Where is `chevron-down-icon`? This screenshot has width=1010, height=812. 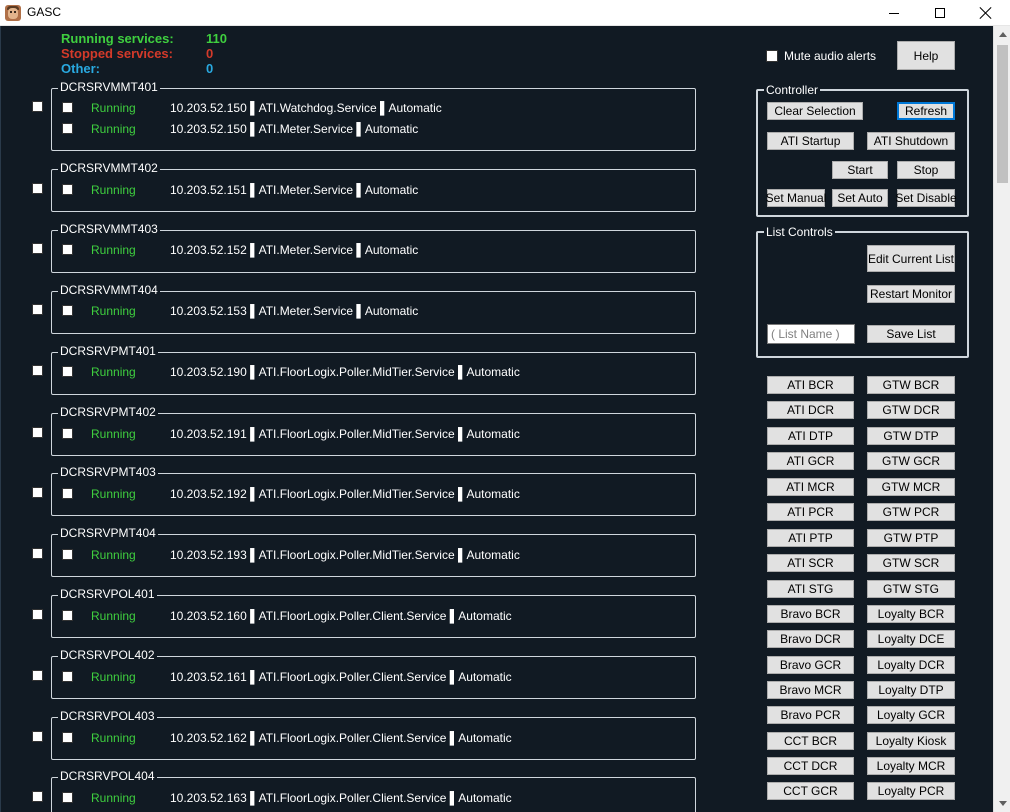 chevron-down-icon is located at coordinates (1002, 803).